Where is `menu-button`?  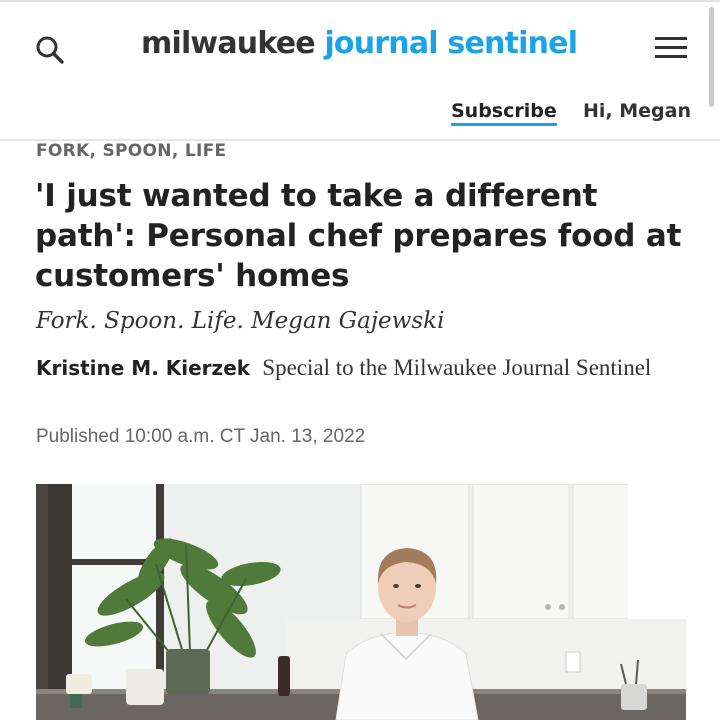 menu-button is located at coordinates (671, 49).